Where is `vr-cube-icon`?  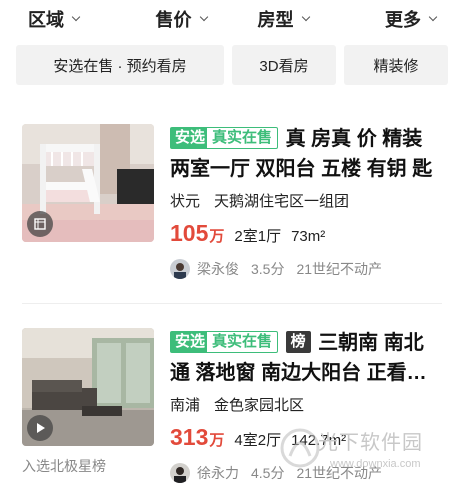
vr-cube-icon is located at coordinates (40, 224).